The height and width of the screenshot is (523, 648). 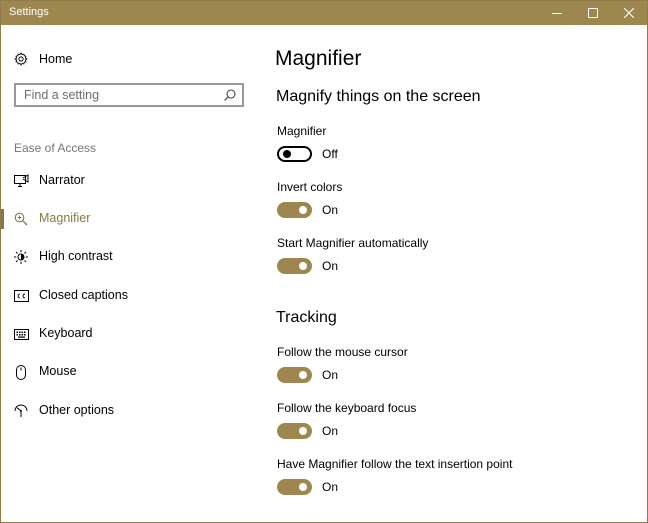 I want to click on follow-mouse-toggle-row: On, so click(x=377, y=376).